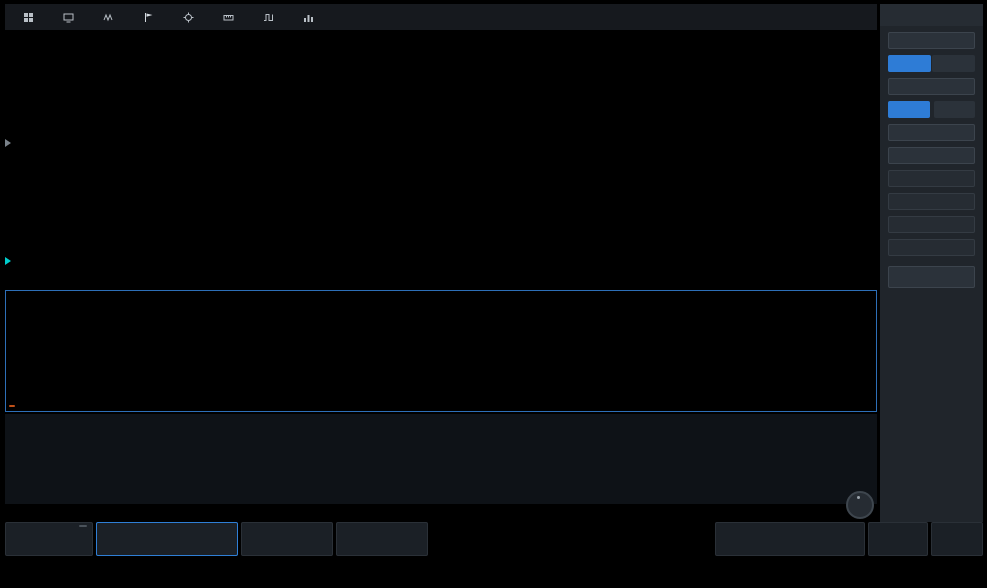  What do you see at coordinates (931, 224) in the screenshot?
I see `horizontal-scale-field` at bounding box center [931, 224].